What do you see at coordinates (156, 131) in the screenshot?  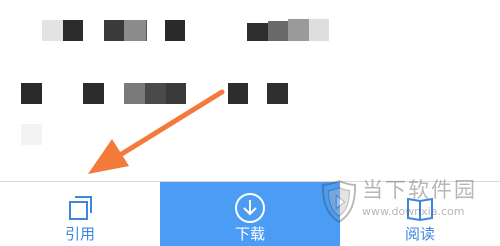 I see `orange-arrow-icon` at bounding box center [156, 131].